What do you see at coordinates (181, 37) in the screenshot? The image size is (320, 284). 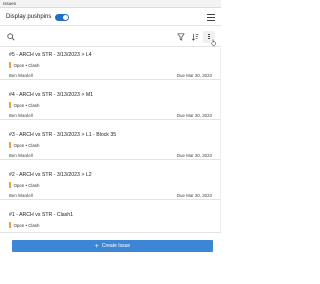 I see `filter-icon` at bounding box center [181, 37].